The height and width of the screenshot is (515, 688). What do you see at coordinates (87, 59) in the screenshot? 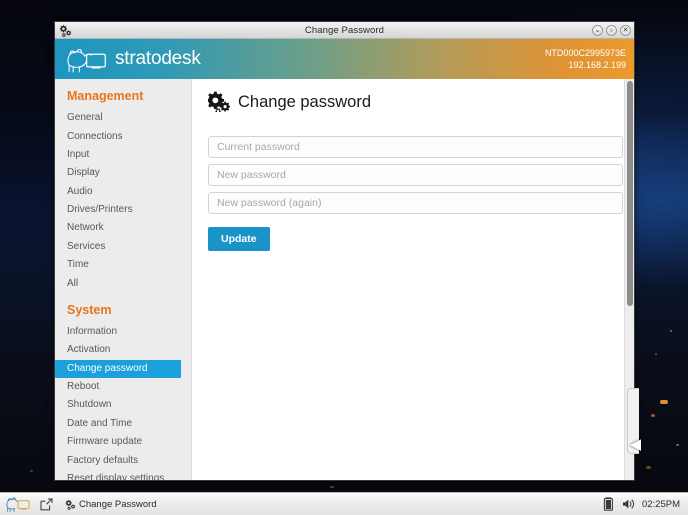
I see `polar-bear-monitor-logo-icon` at bounding box center [87, 59].